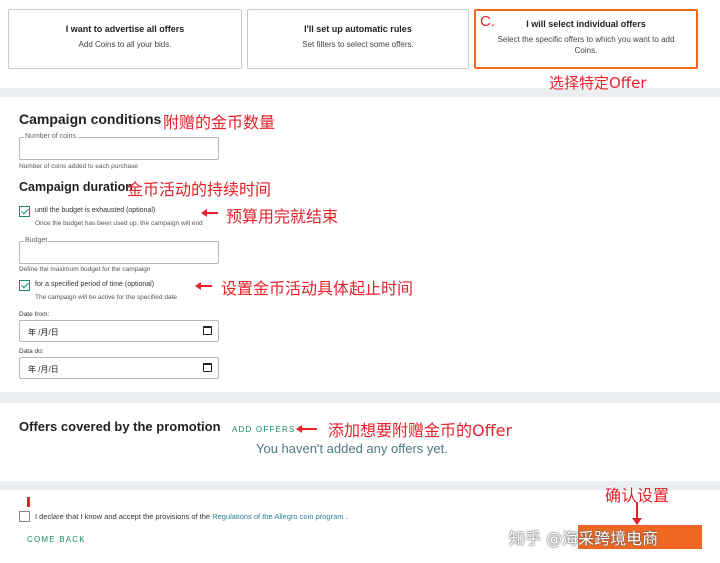 This screenshot has width=720, height=563. What do you see at coordinates (219, 122) in the screenshot?
I see `note-coin-amount: 附赠的金币数量` at bounding box center [219, 122].